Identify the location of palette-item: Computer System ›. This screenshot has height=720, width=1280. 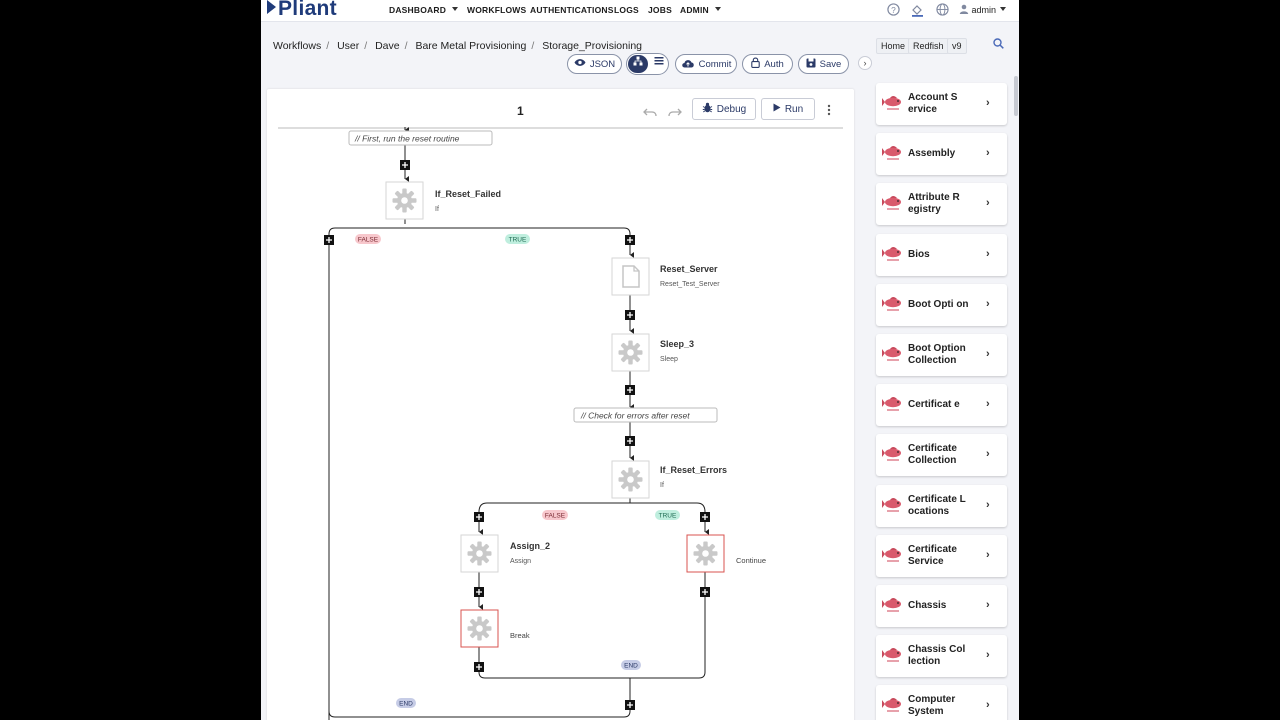
(941, 702).